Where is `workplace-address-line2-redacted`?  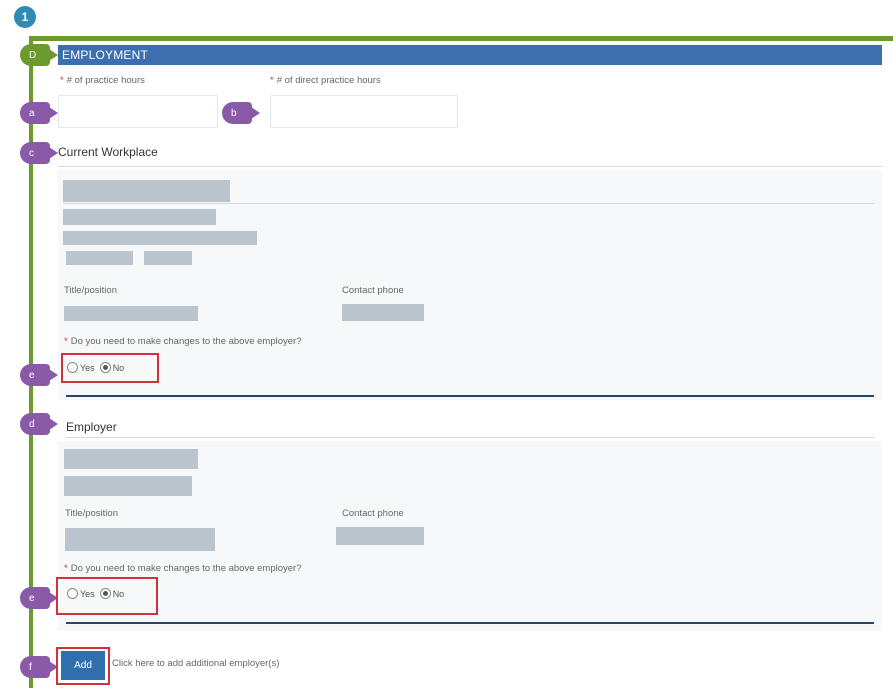 workplace-address-line2-redacted is located at coordinates (160, 238).